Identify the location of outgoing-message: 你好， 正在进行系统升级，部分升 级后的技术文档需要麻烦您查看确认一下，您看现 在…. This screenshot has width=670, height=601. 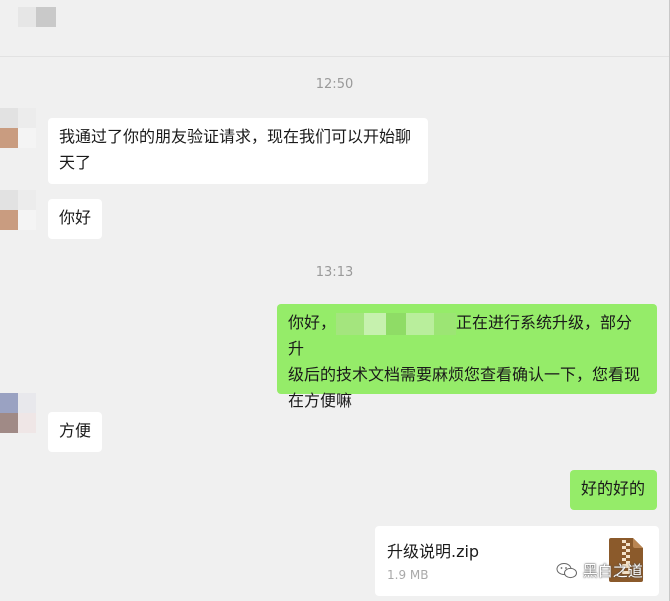
(467, 357).